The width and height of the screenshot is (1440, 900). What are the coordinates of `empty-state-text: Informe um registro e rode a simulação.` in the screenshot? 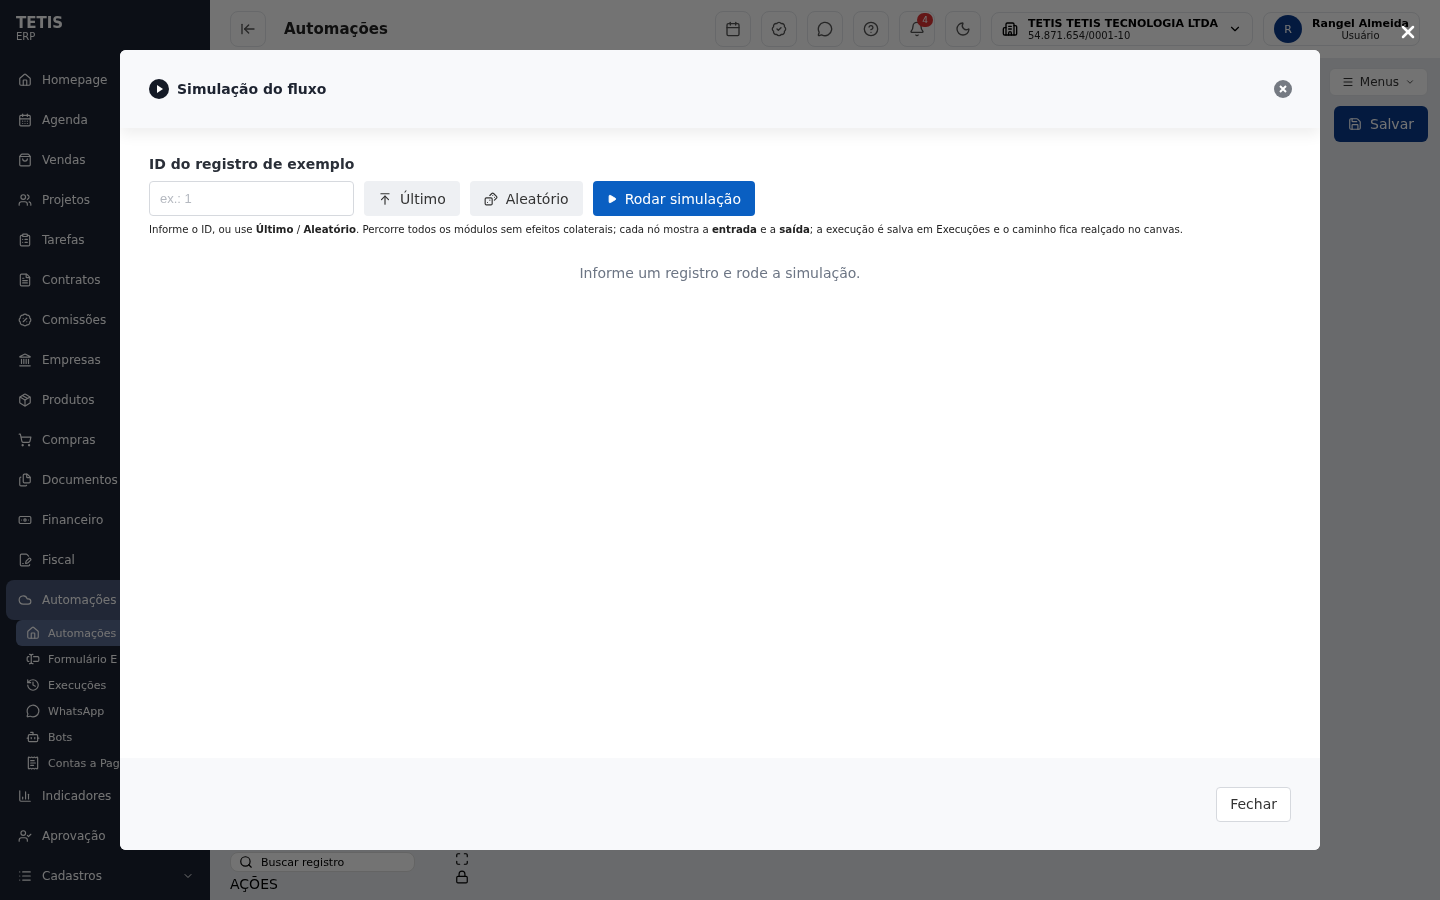 It's located at (720, 273).